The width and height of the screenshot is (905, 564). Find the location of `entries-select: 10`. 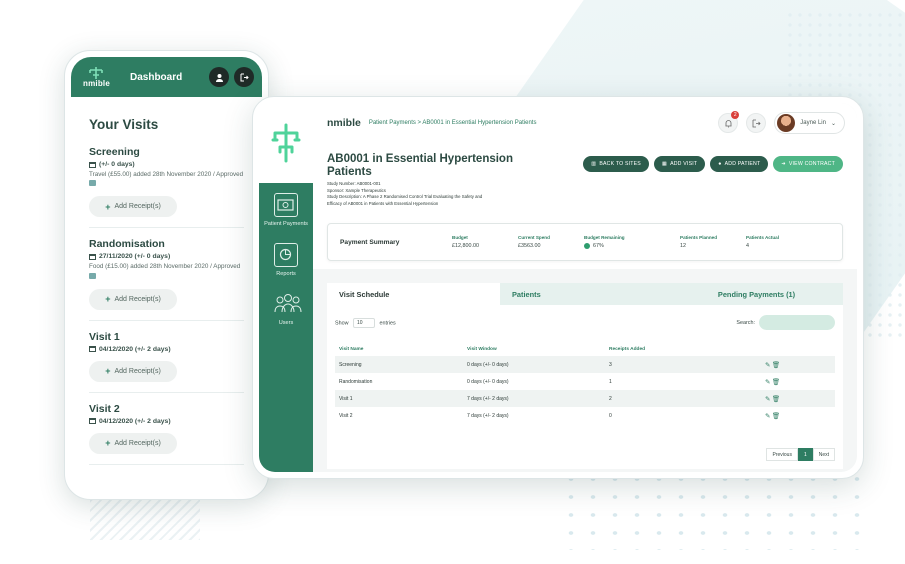

entries-select: 10 is located at coordinates (364, 322).